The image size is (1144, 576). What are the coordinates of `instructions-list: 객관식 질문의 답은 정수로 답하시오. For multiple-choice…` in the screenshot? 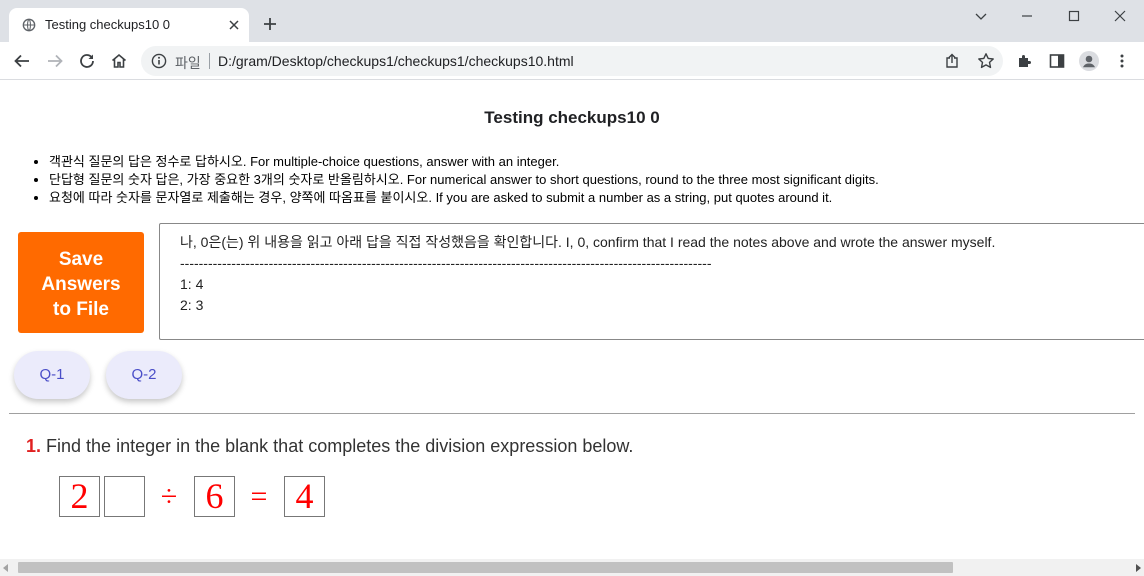 It's located at (454, 180).